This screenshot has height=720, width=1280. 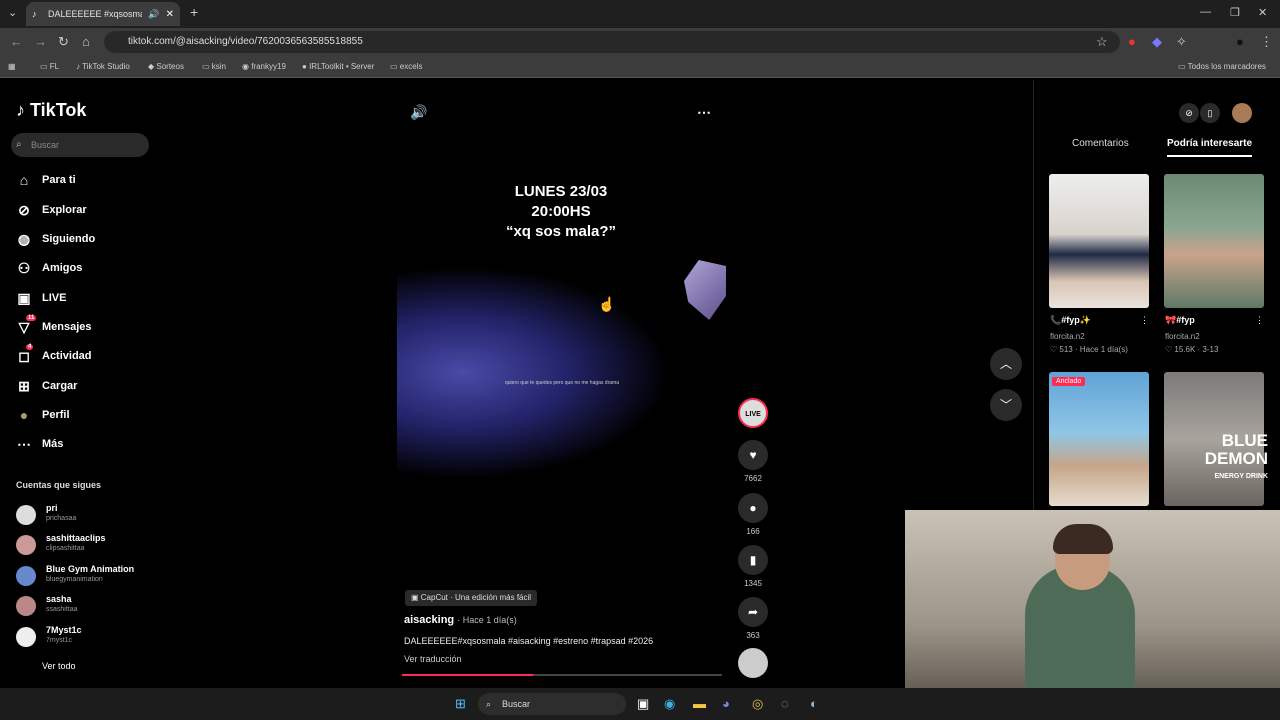 What do you see at coordinates (153, 14) in the screenshot?
I see `speaker-icon: 🔊` at bounding box center [153, 14].